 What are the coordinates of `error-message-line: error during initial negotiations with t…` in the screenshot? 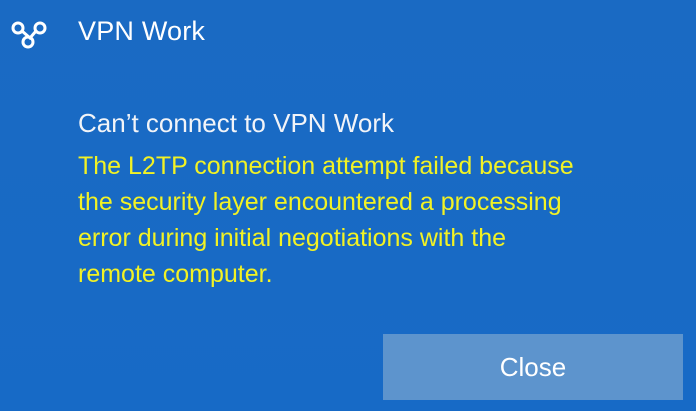 It's located at (292, 238).